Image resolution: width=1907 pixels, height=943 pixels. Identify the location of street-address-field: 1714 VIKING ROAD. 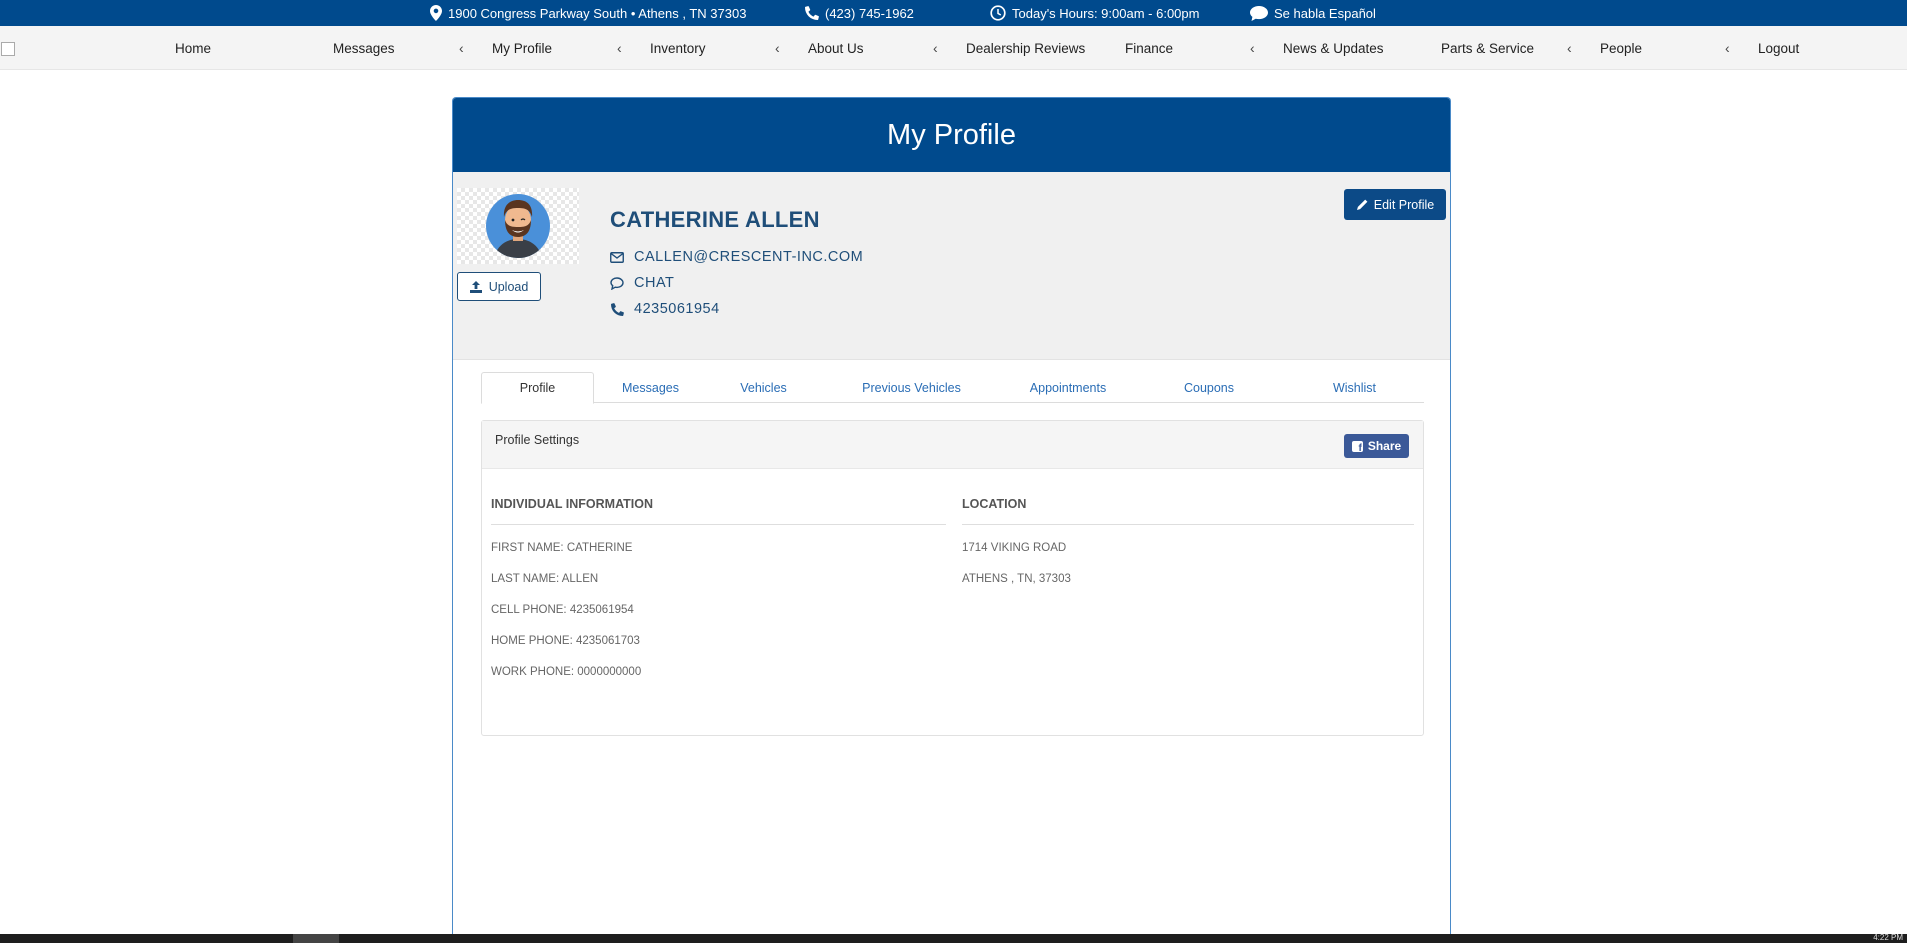
(1014, 548).